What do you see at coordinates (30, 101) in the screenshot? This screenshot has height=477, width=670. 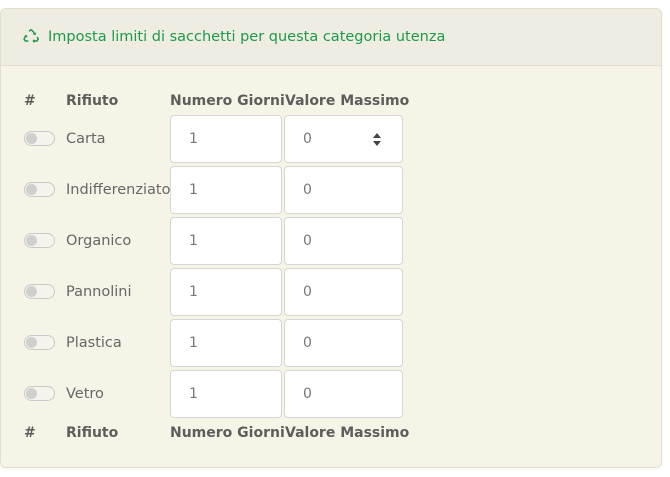 I see `column-header-index: #` at bounding box center [30, 101].